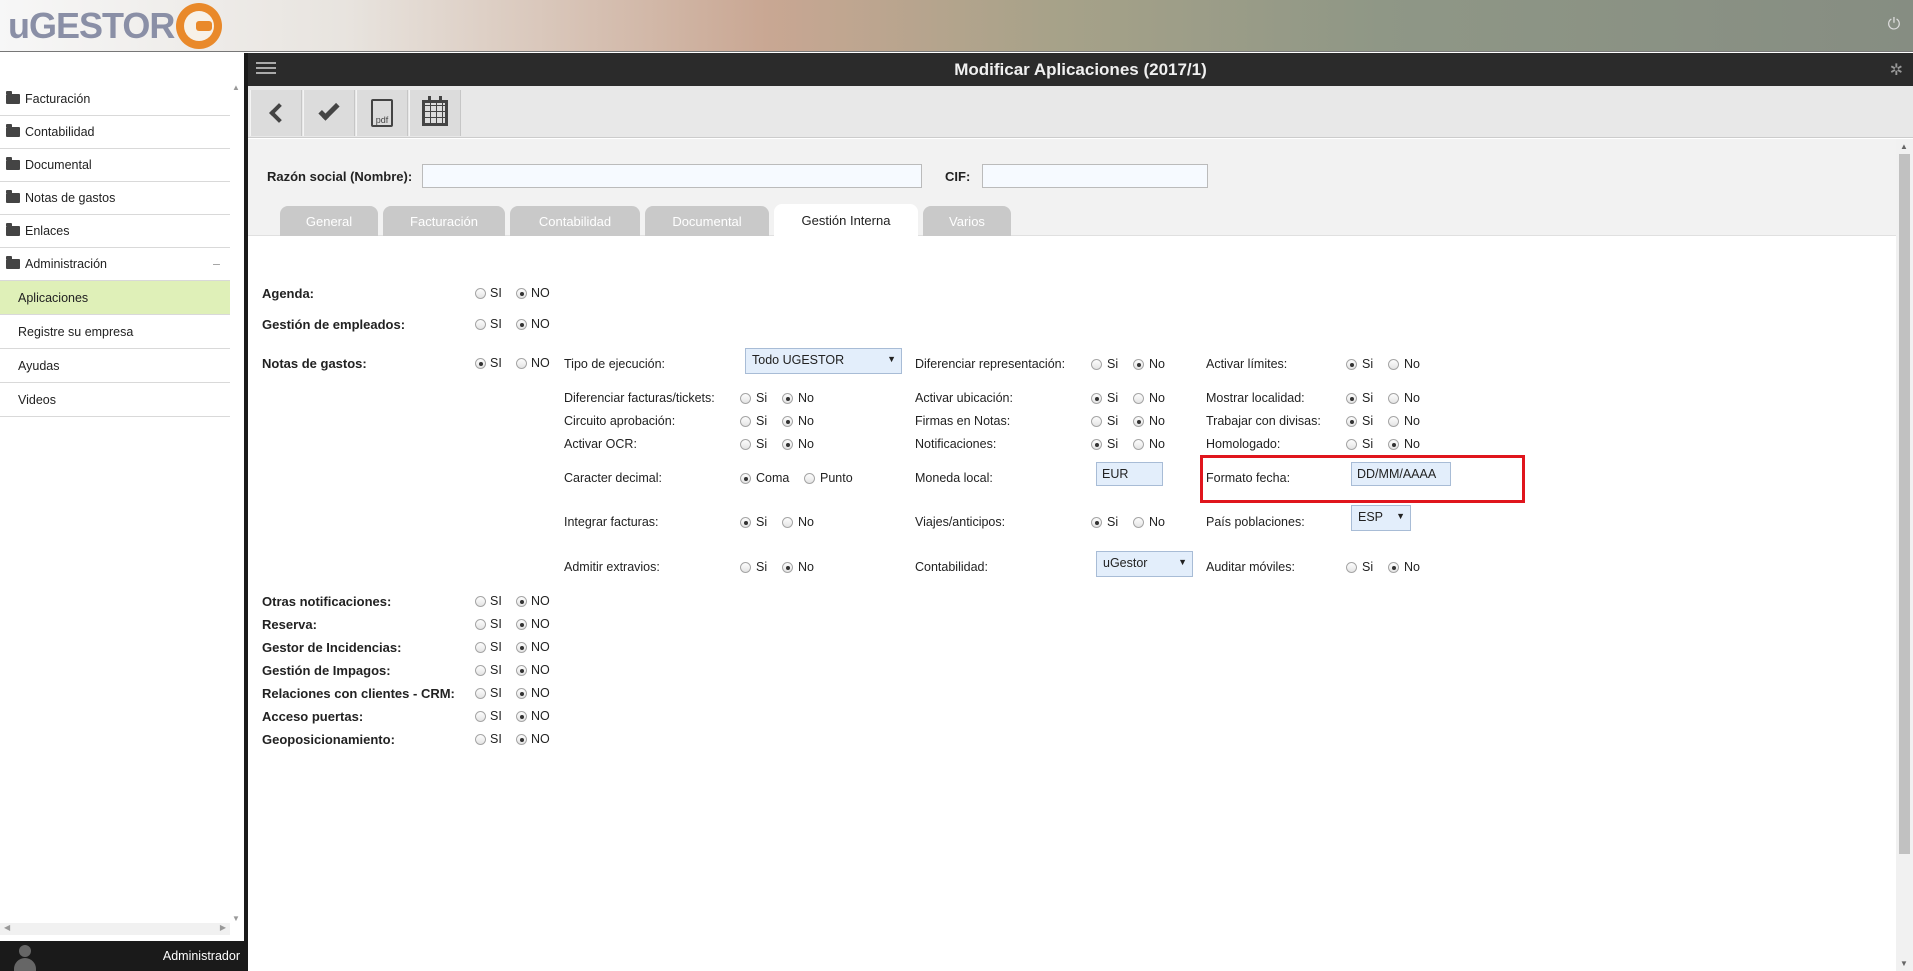 The image size is (1913, 971). I want to click on circuito-no-radio, so click(787, 421).